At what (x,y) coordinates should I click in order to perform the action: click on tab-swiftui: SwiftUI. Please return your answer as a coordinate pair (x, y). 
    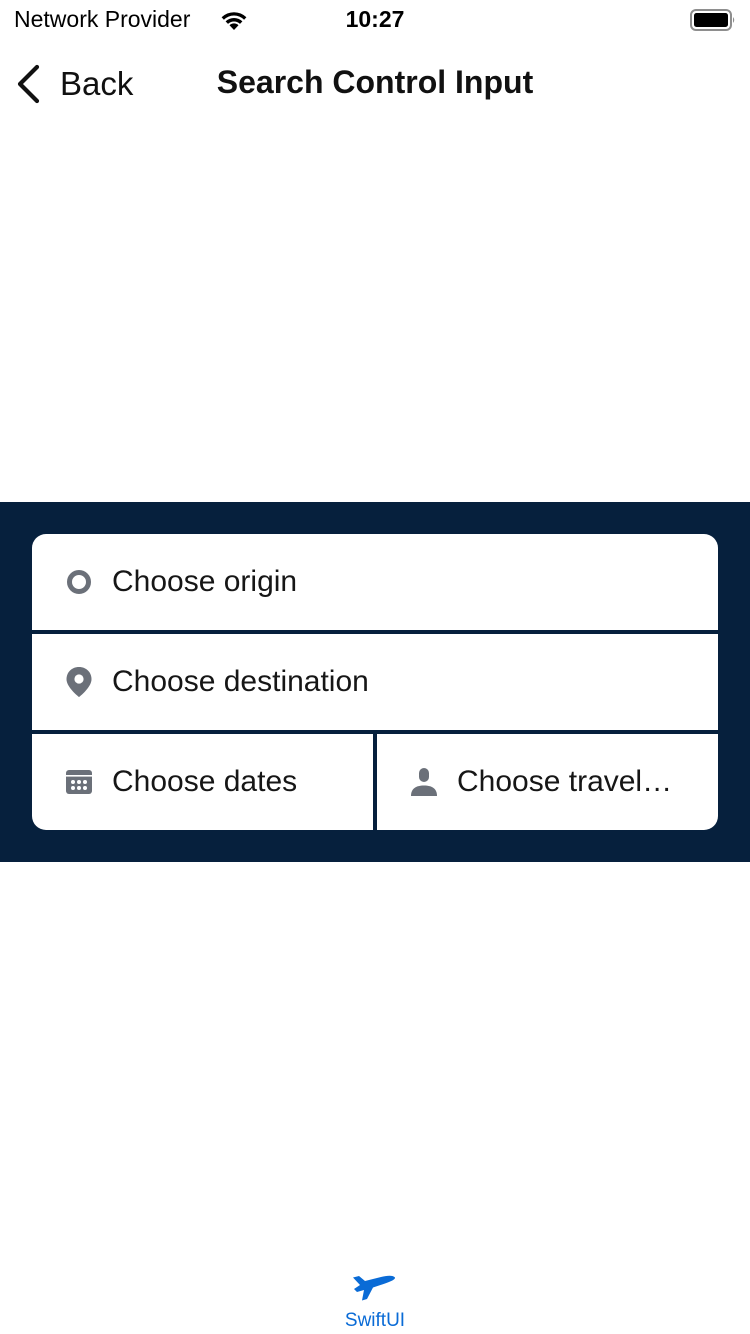
    Looking at the image, I should click on (375, 1289).